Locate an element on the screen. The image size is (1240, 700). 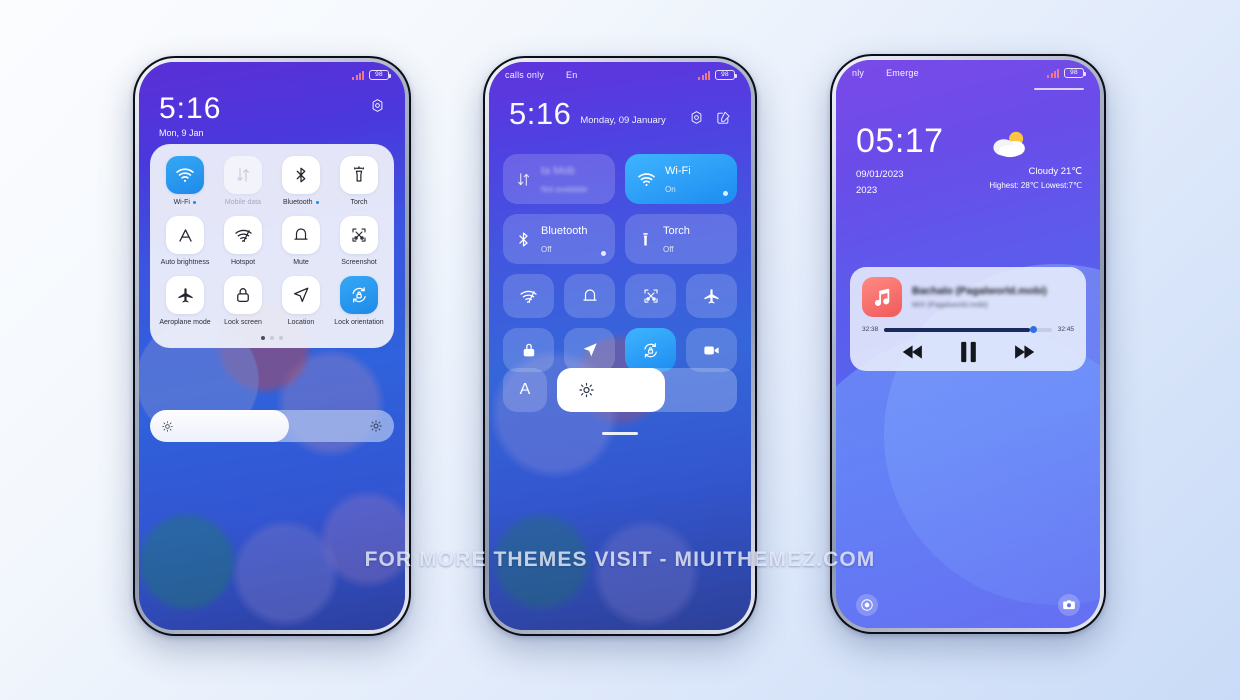
tile-hotspot: Hotspot is located at coordinates (243, 241).